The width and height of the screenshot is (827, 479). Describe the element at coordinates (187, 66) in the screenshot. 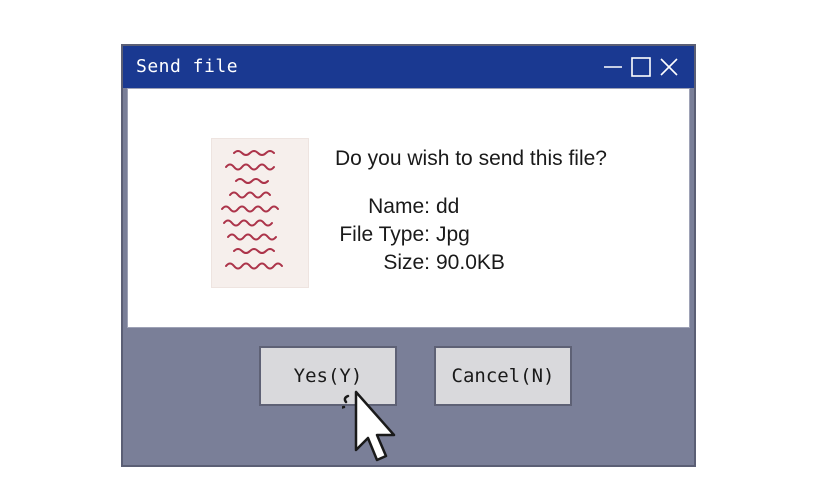

I see `window-title: Send file` at that location.